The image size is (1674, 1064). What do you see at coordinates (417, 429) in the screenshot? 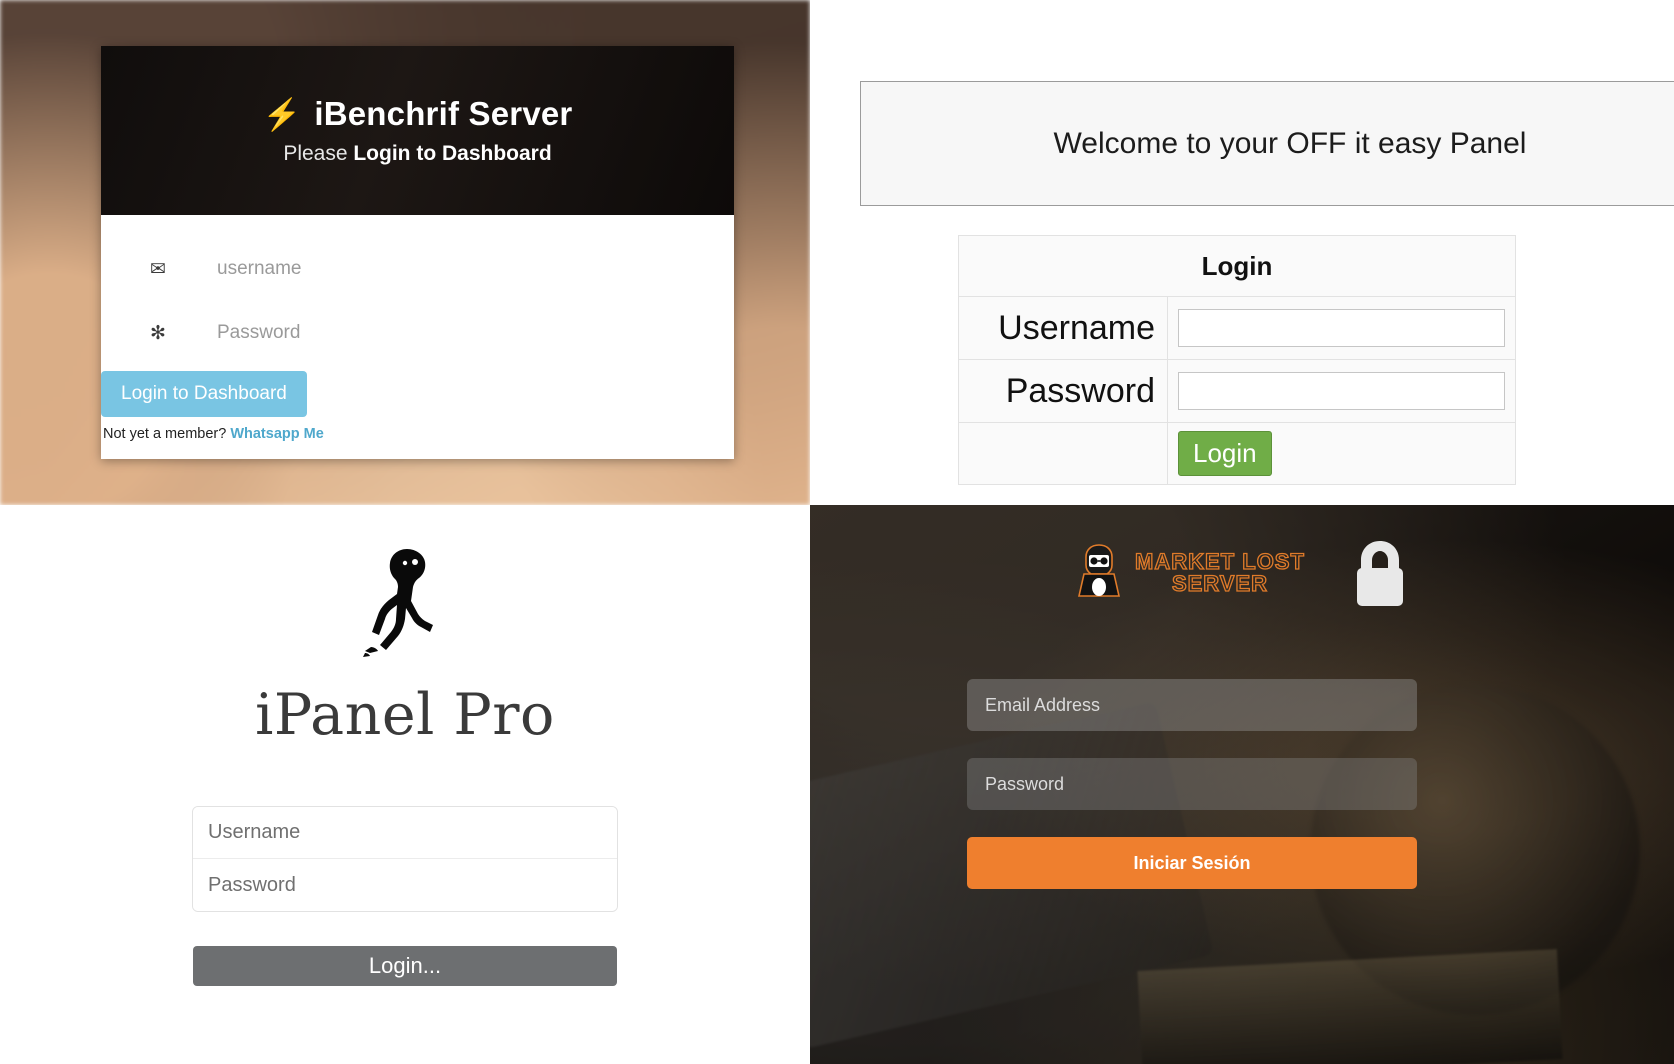
I see `signup-footer: Not yet a member? Whatsapp Me` at bounding box center [417, 429].